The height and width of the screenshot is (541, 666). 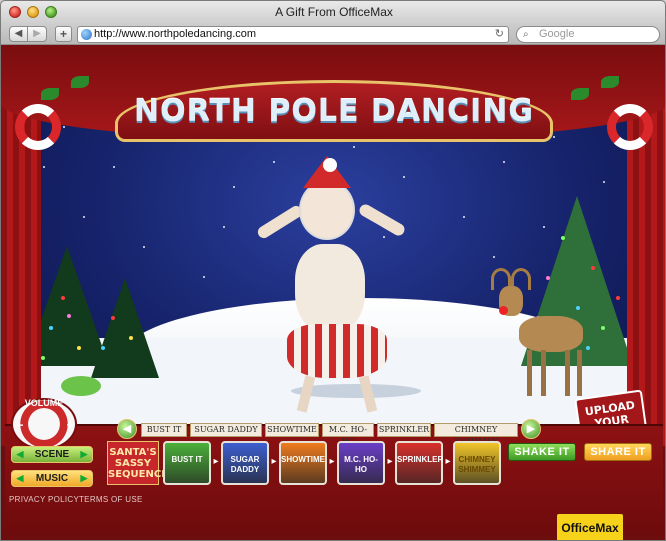 I want to click on dance-move-tab: SPRINKLER, so click(x=404, y=430).